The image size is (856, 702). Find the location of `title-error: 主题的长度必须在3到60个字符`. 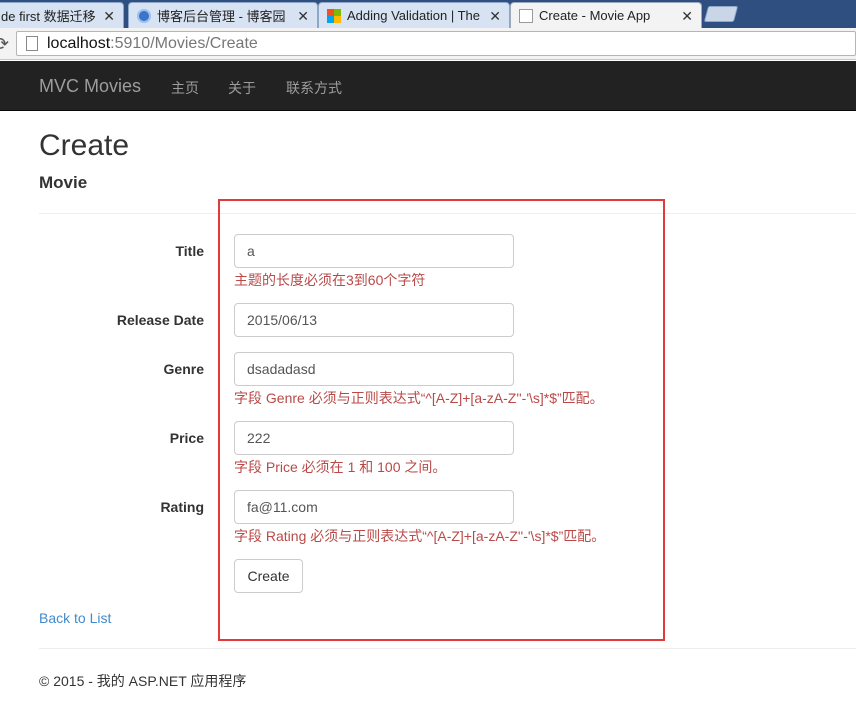

title-error: 主题的长度必须在3到60个字符 is located at coordinates (330, 280).